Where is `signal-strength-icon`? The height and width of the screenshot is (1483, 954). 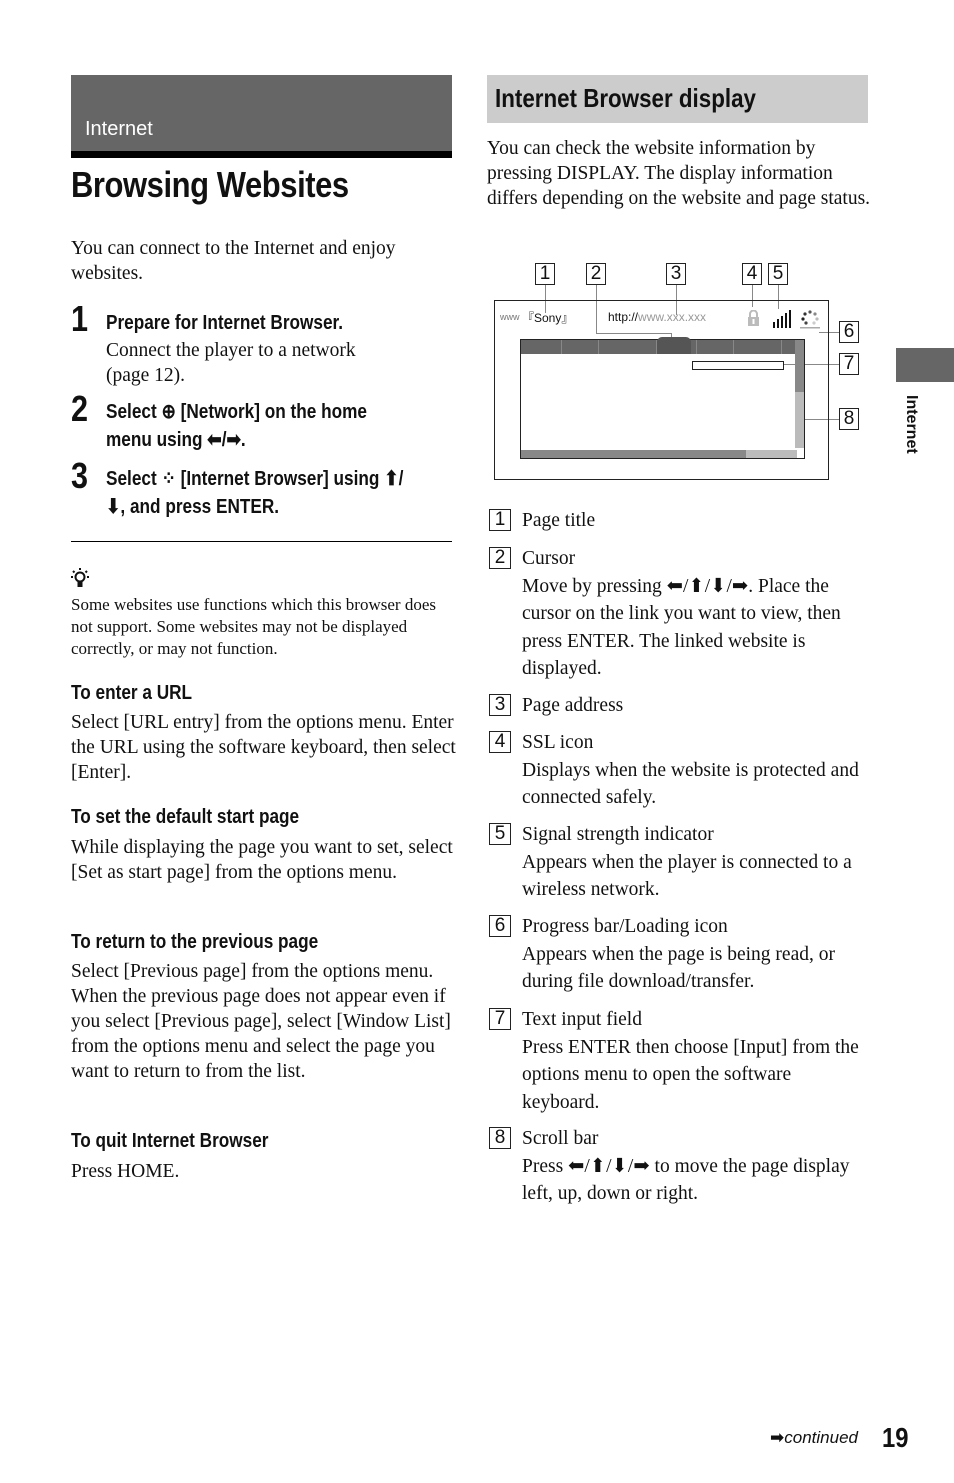
signal-strength-icon is located at coordinates (783, 321).